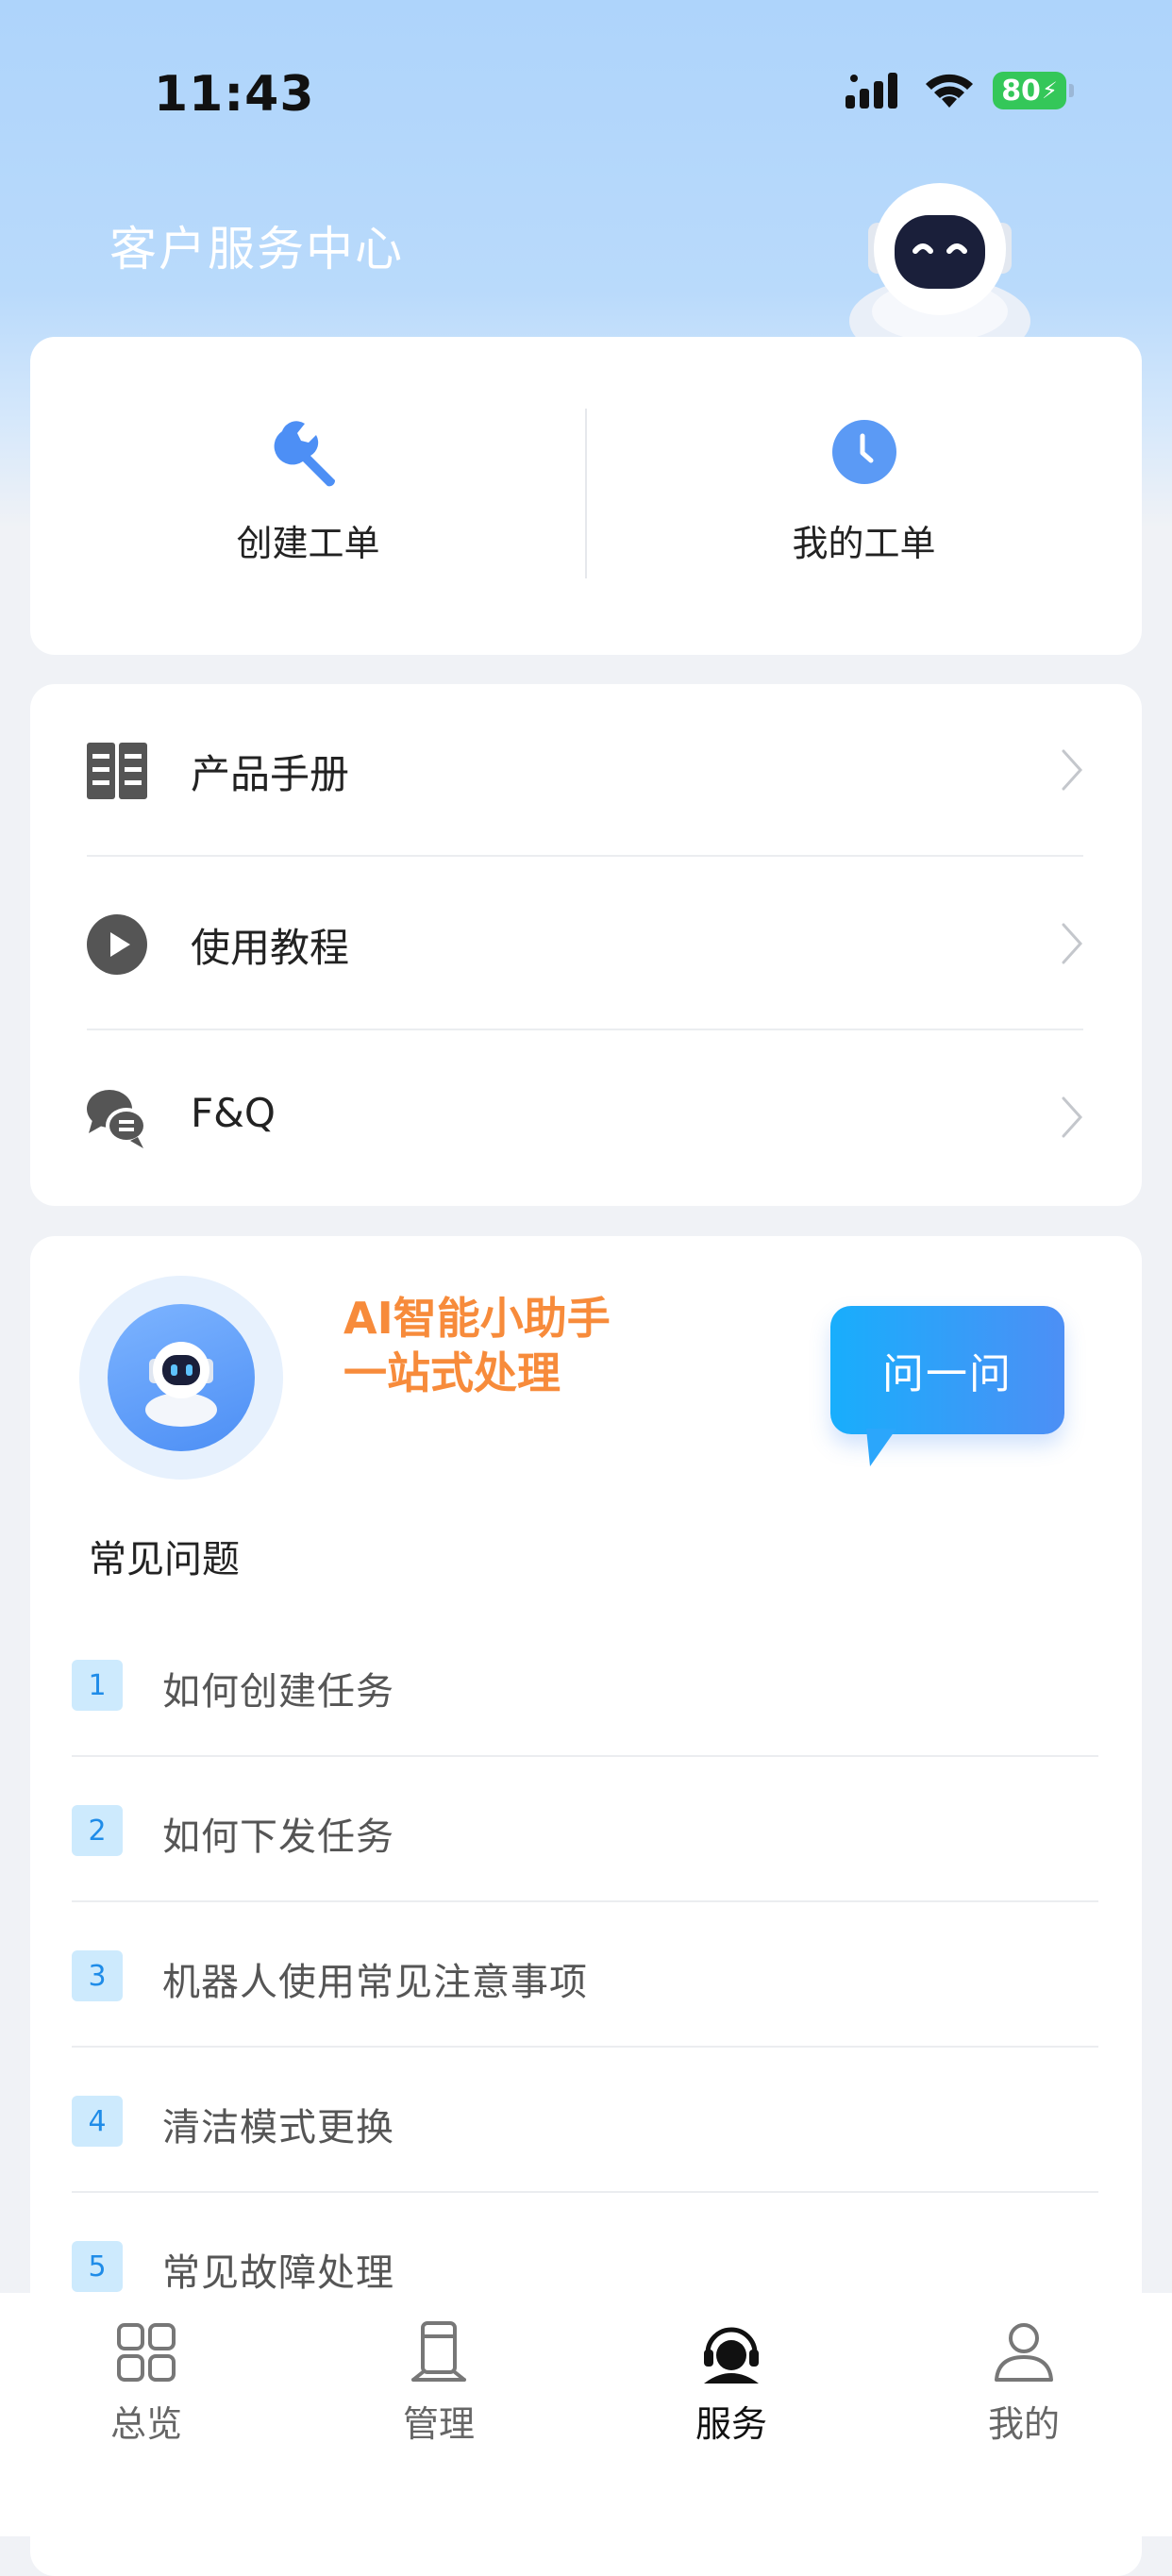 This screenshot has width=1172, height=2576. Describe the element at coordinates (939, 261) in the screenshot. I see `robot-mascot-icon` at that location.